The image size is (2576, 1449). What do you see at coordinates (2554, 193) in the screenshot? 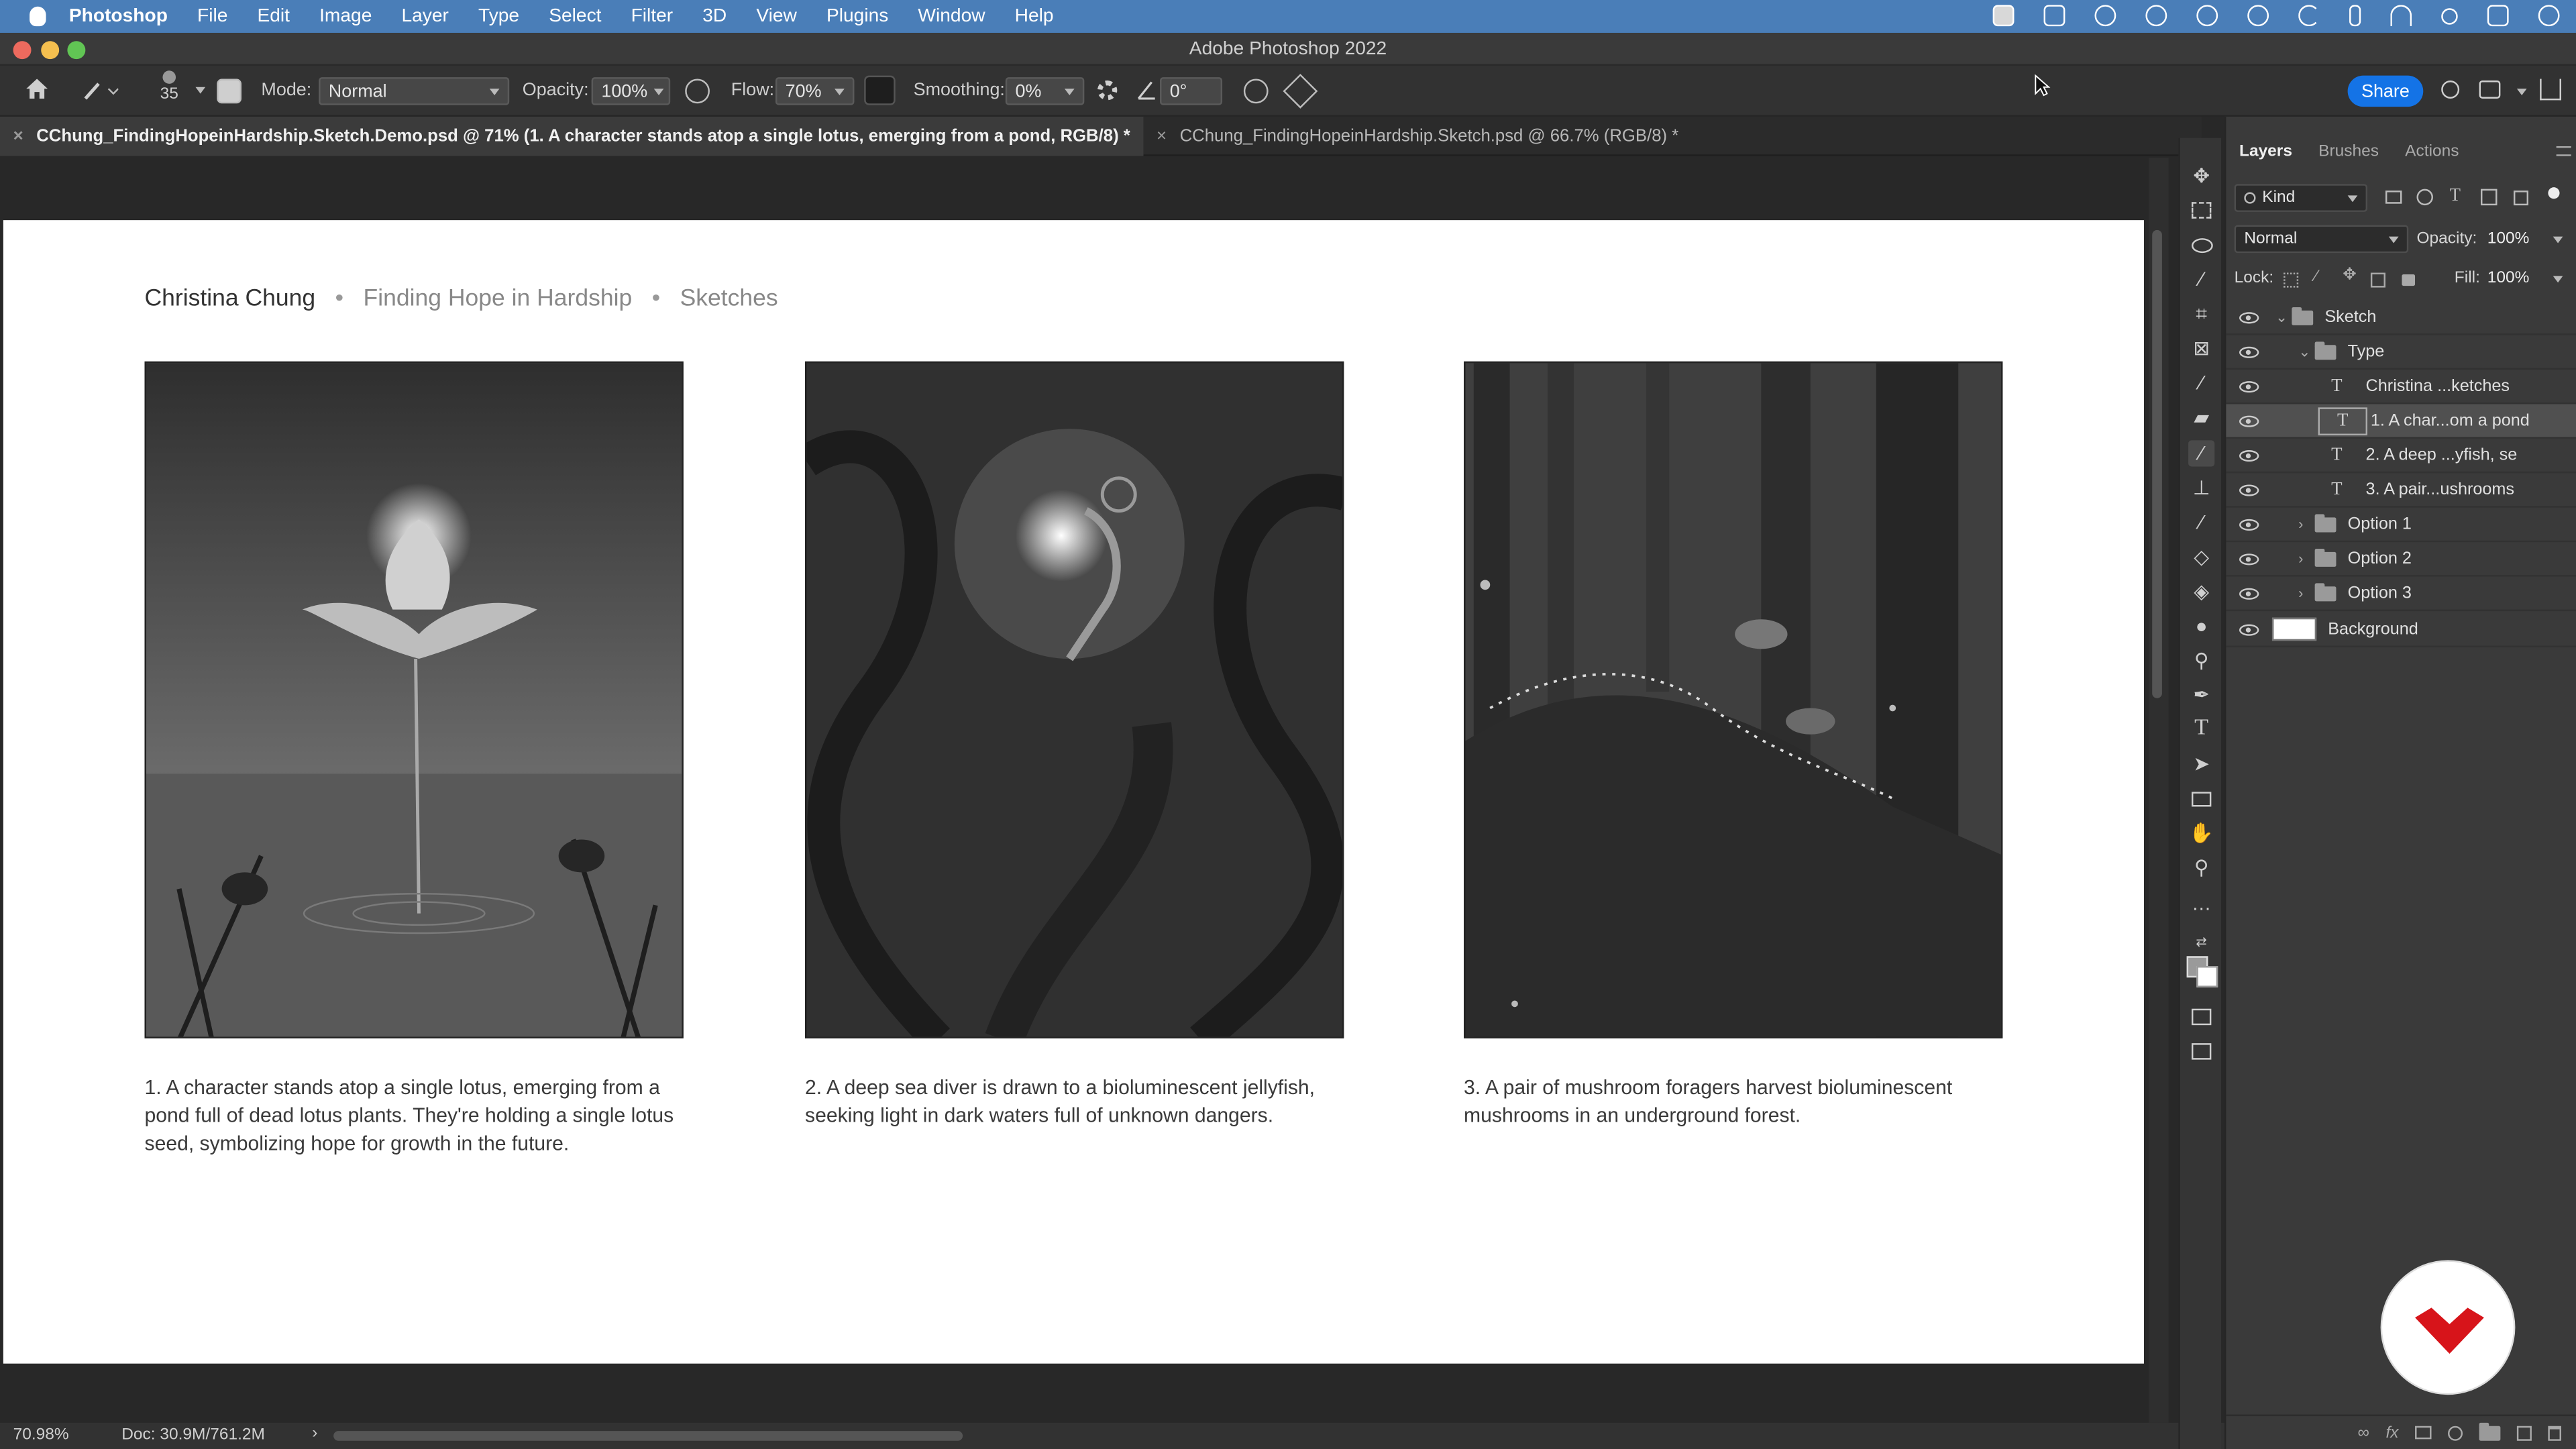
I see `filter-toggle-icon` at bounding box center [2554, 193].